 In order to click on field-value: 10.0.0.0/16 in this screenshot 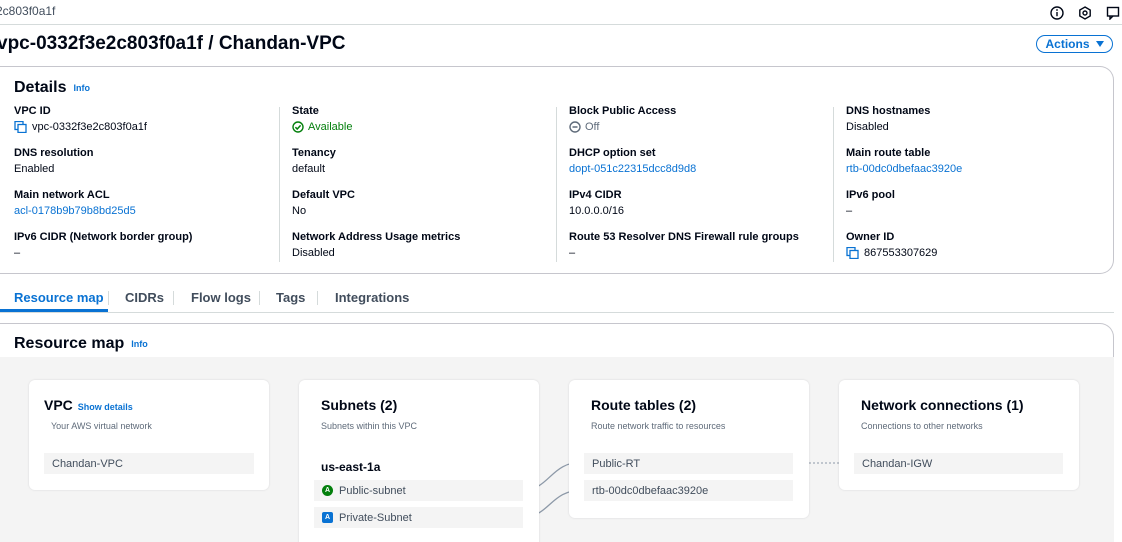, I will do `click(597, 211)`.